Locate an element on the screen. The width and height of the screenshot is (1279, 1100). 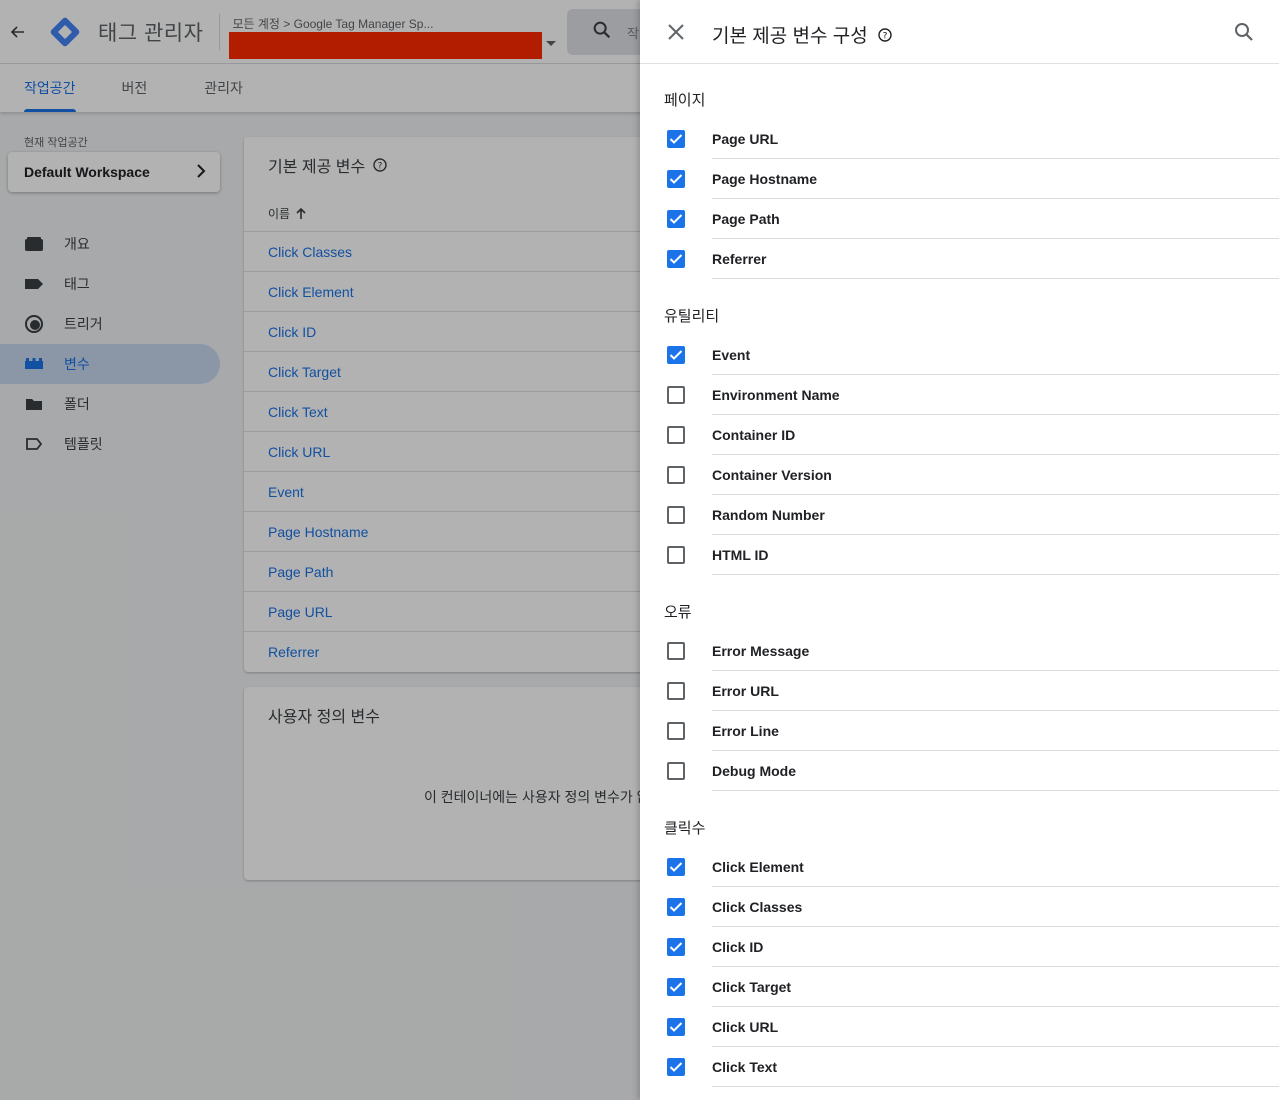
close-icon is located at coordinates (676, 32).